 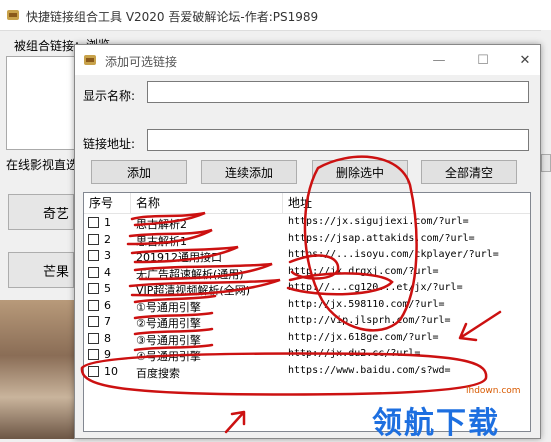 What do you see at coordinates (366, 304) in the screenshot?
I see `row-url: http://jx.598110.com/?url=` at bounding box center [366, 304].